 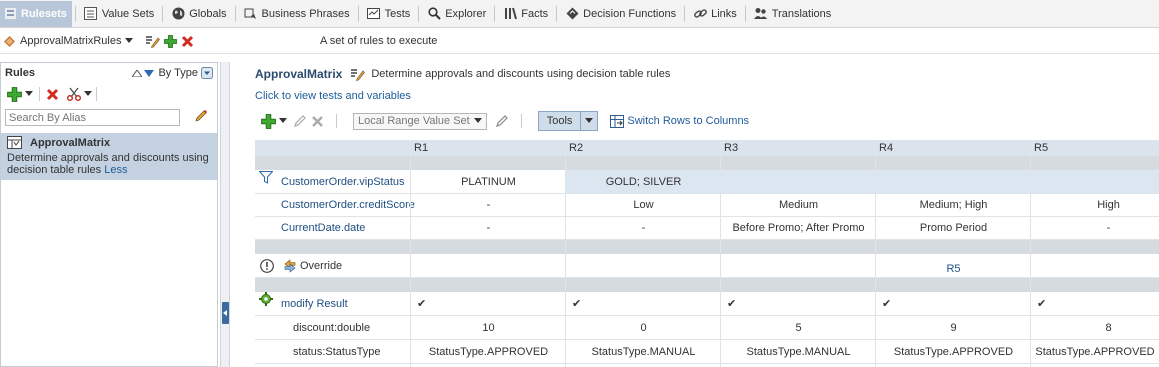 I want to click on condition-cell: Before Promo; After Promo, so click(x=798, y=228).